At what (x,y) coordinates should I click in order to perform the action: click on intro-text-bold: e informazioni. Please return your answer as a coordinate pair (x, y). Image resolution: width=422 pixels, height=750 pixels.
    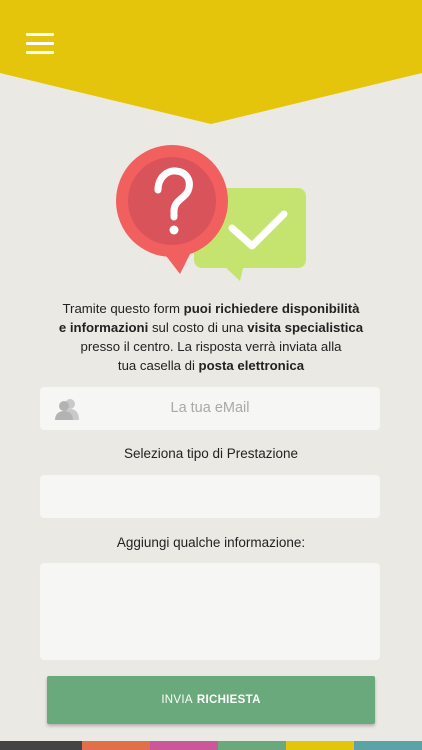
    Looking at the image, I should click on (103, 327).